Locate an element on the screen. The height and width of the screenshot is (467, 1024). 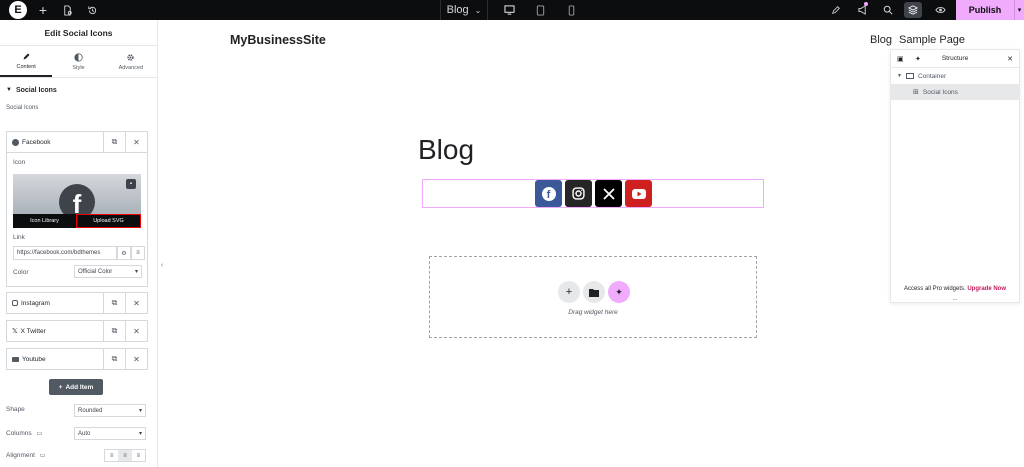
publish-label: Publish is located at coordinates (985, 10).